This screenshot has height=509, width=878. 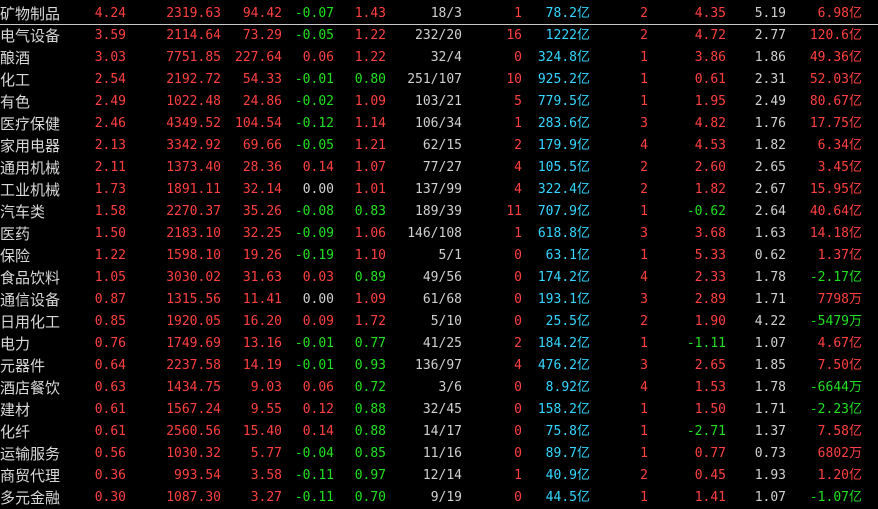 What do you see at coordinates (30, 322) in the screenshot?
I see `sector-name: 日用化工` at bounding box center [30, 322].